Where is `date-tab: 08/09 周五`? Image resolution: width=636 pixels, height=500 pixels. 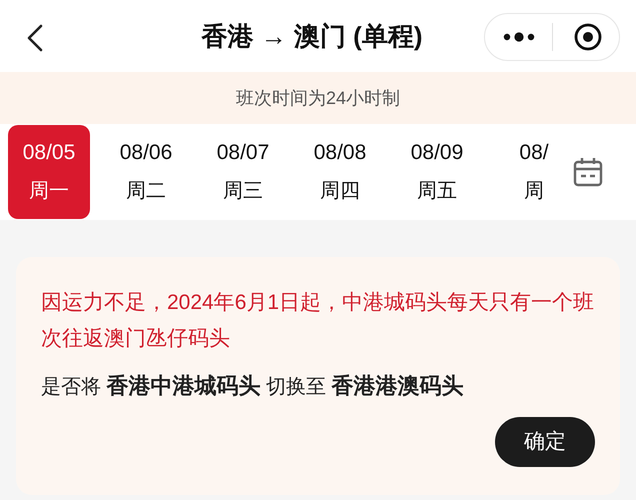 date-tab: 08/09 周五 is located at coordinates (437, 172).